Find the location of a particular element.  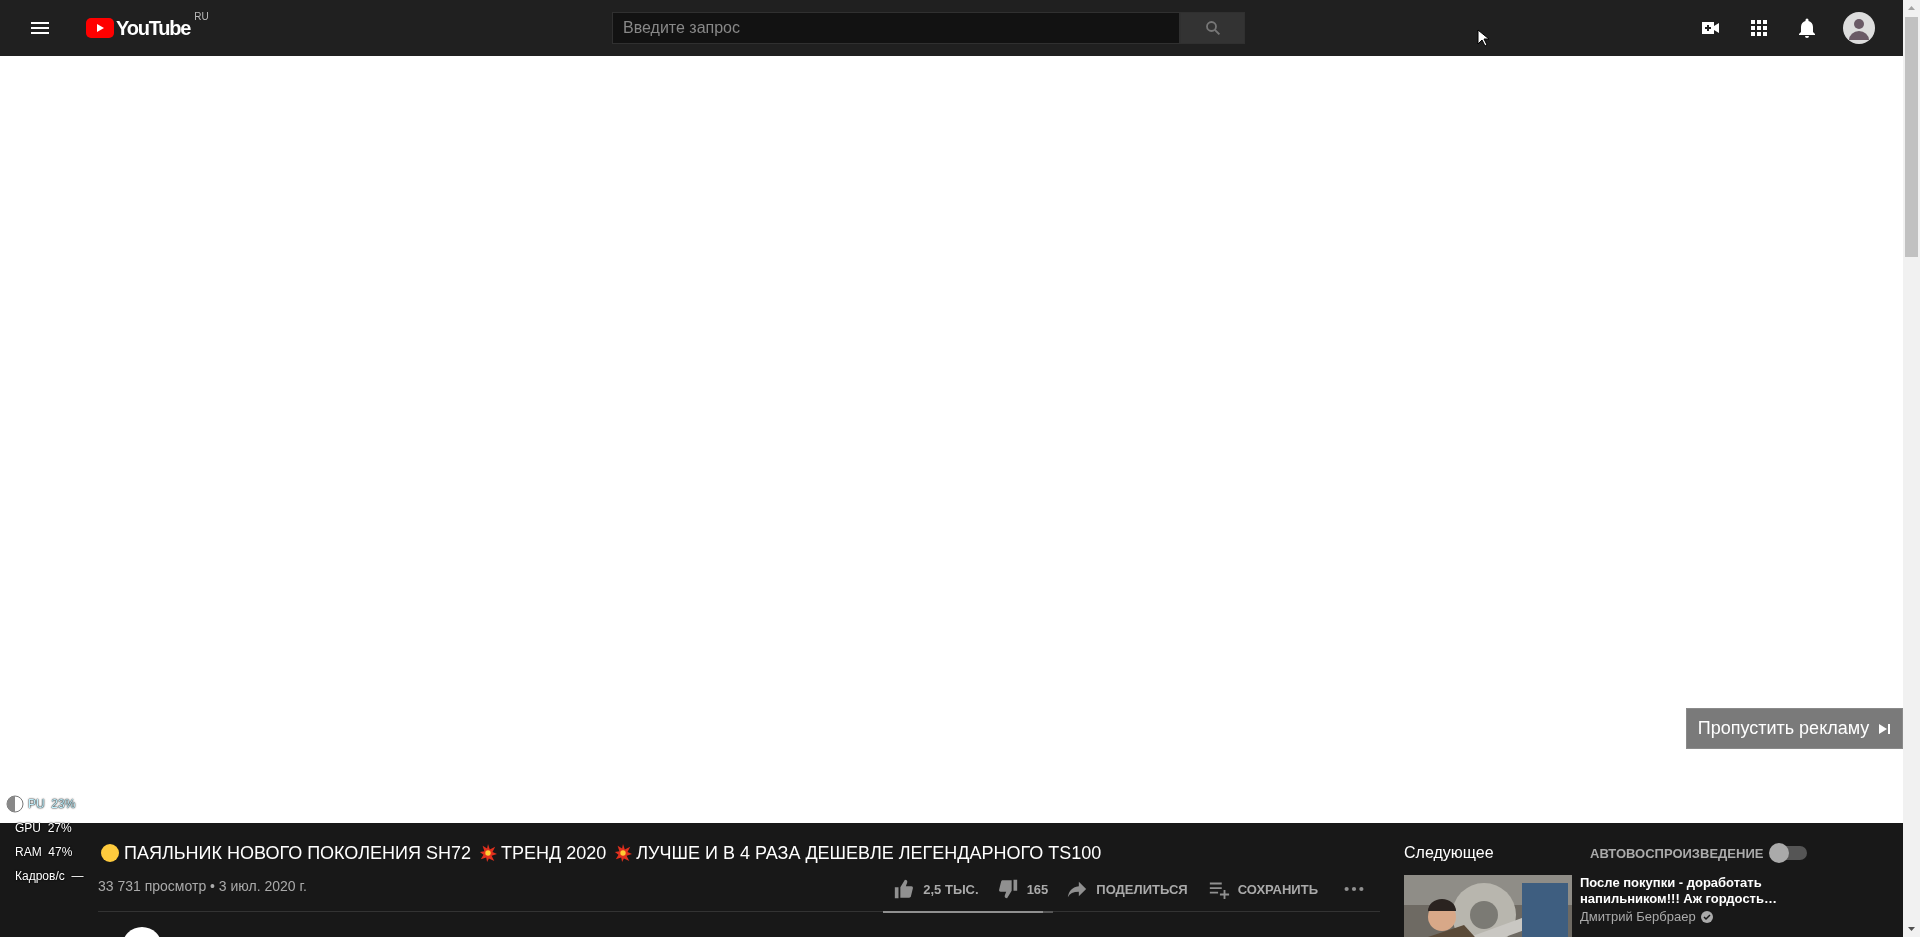

like-button: 2,5 ТЫС. is located at coordinates (935, 889).